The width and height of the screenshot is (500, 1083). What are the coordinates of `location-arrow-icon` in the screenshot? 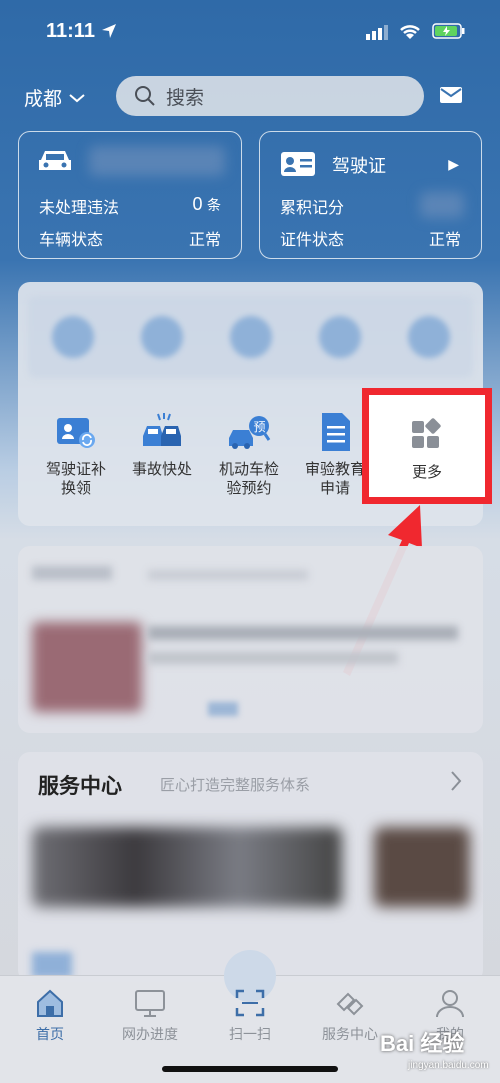 It's located at (109, 31).